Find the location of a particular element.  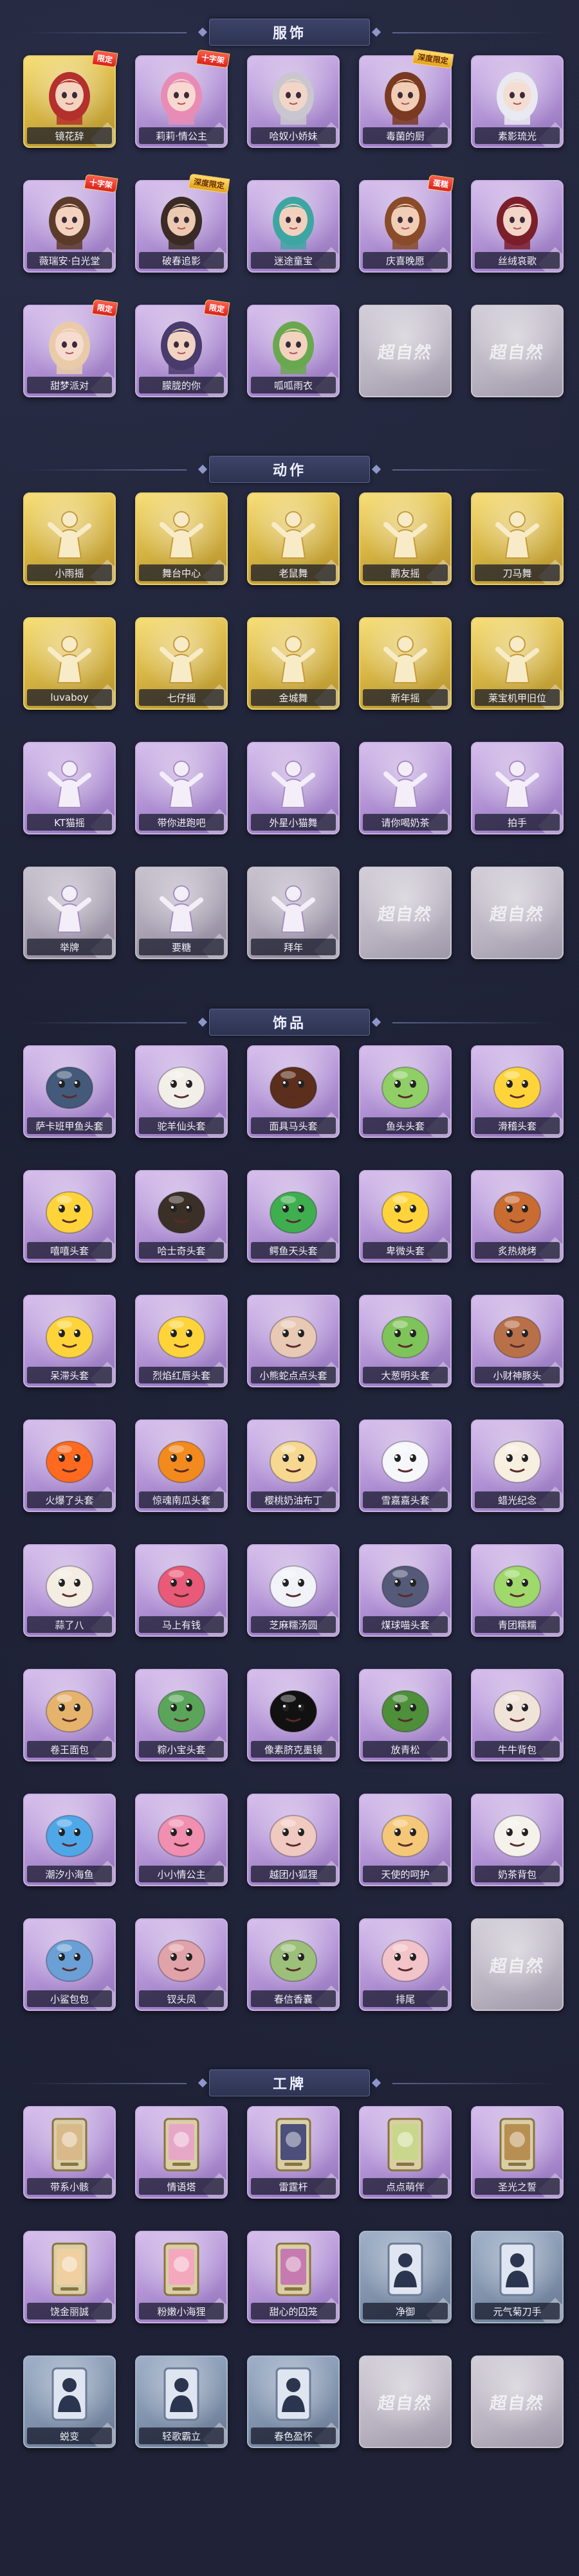

item-tile: 雷霆杆 is located at coordinates (293, 2152).